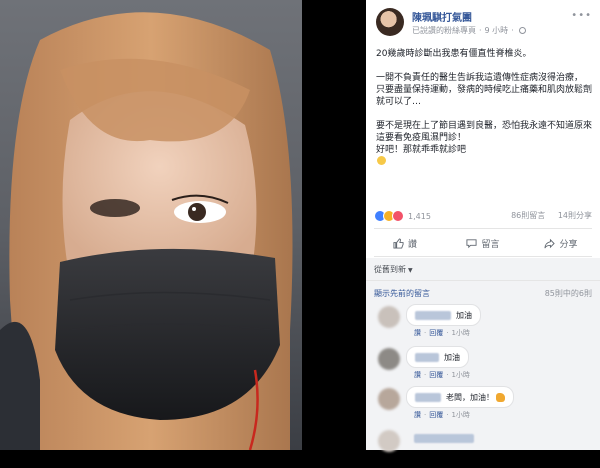 Image resolution: width=600 pixels, height=468 pixels. I want to click on post-paragraph-1: 20幾歲時診斷出我患有僵直性脊椎炎。, so click(484, 54).